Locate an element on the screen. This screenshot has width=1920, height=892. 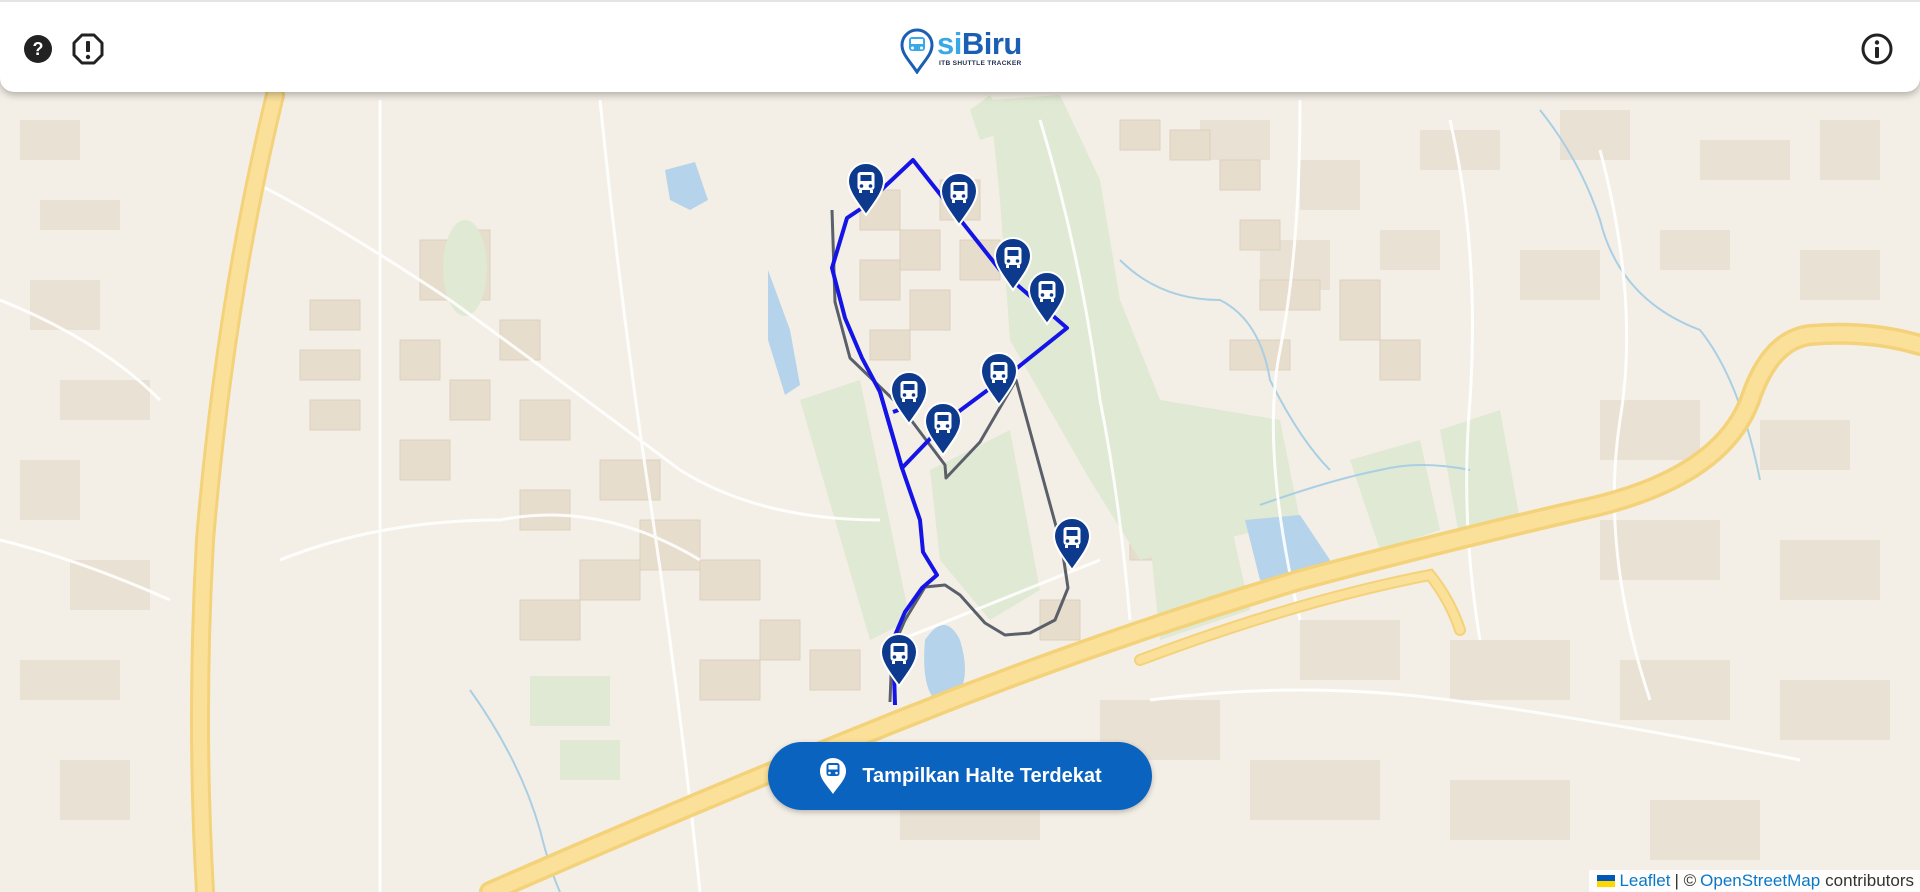
ukraine-flag-icon is located at coordinates (1606, 881).